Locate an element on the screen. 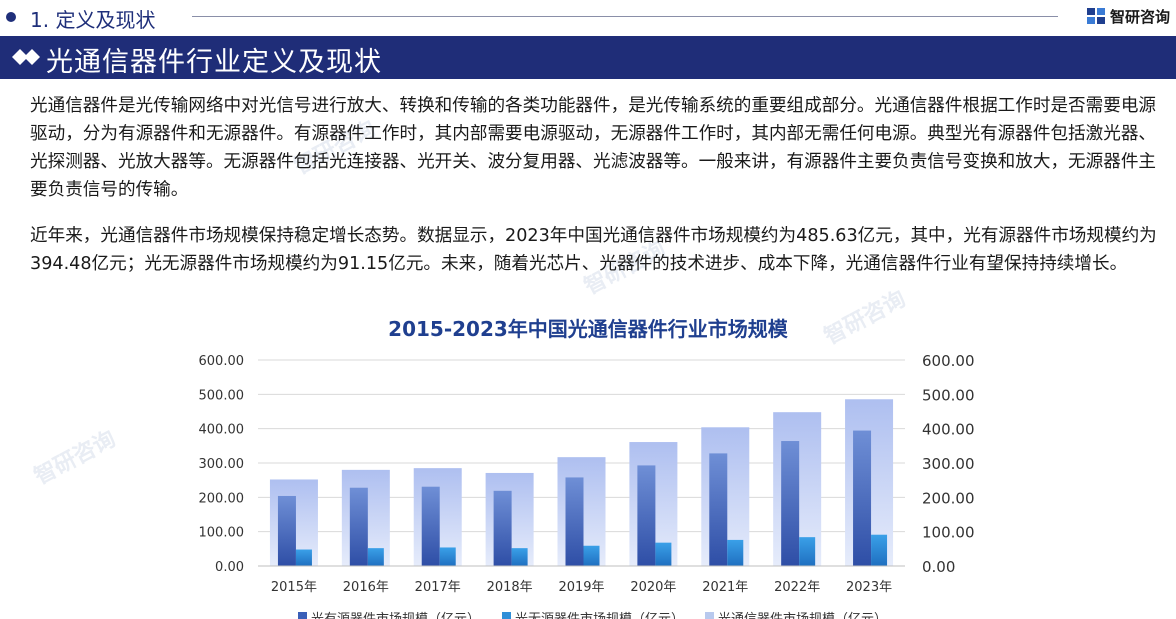  y-tick-label-left: 100.00 is located at coordinates (222, 533).